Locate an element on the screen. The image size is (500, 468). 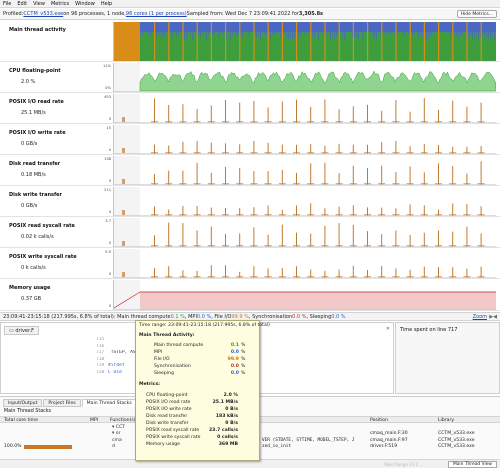
editor-tab-driver: ▭ driver.F is located at coordinates (22, 330).